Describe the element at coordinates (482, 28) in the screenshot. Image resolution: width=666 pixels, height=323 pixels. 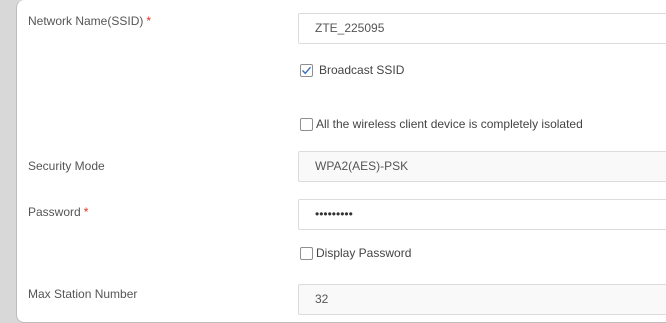
I see `ssid-input: ZTE_225095` at that location.